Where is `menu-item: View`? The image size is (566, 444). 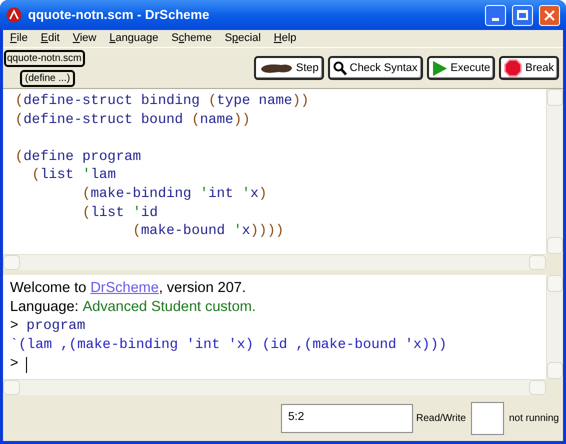
menu-item: View is located at coordinates (84, 38).